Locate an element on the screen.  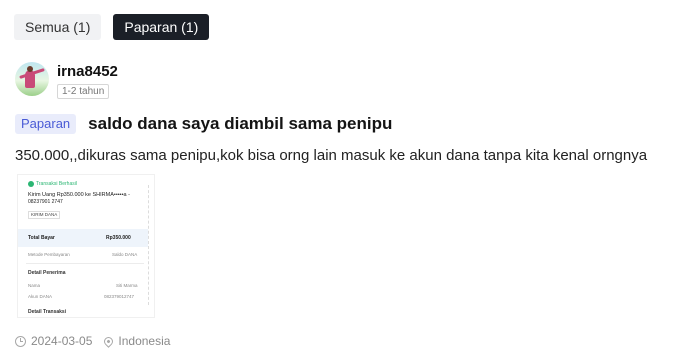
review-date: 2024-03-05 is located at coordinates (62, 341).